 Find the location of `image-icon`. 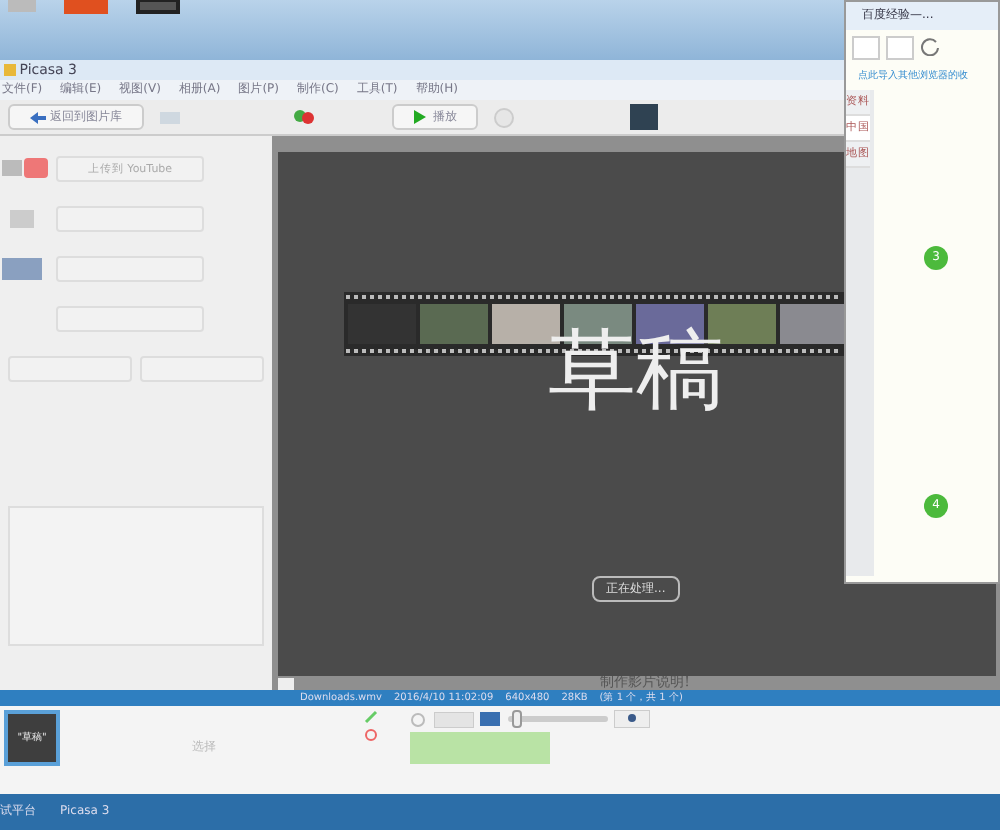

image-icon is located at coordinates (169, 117).